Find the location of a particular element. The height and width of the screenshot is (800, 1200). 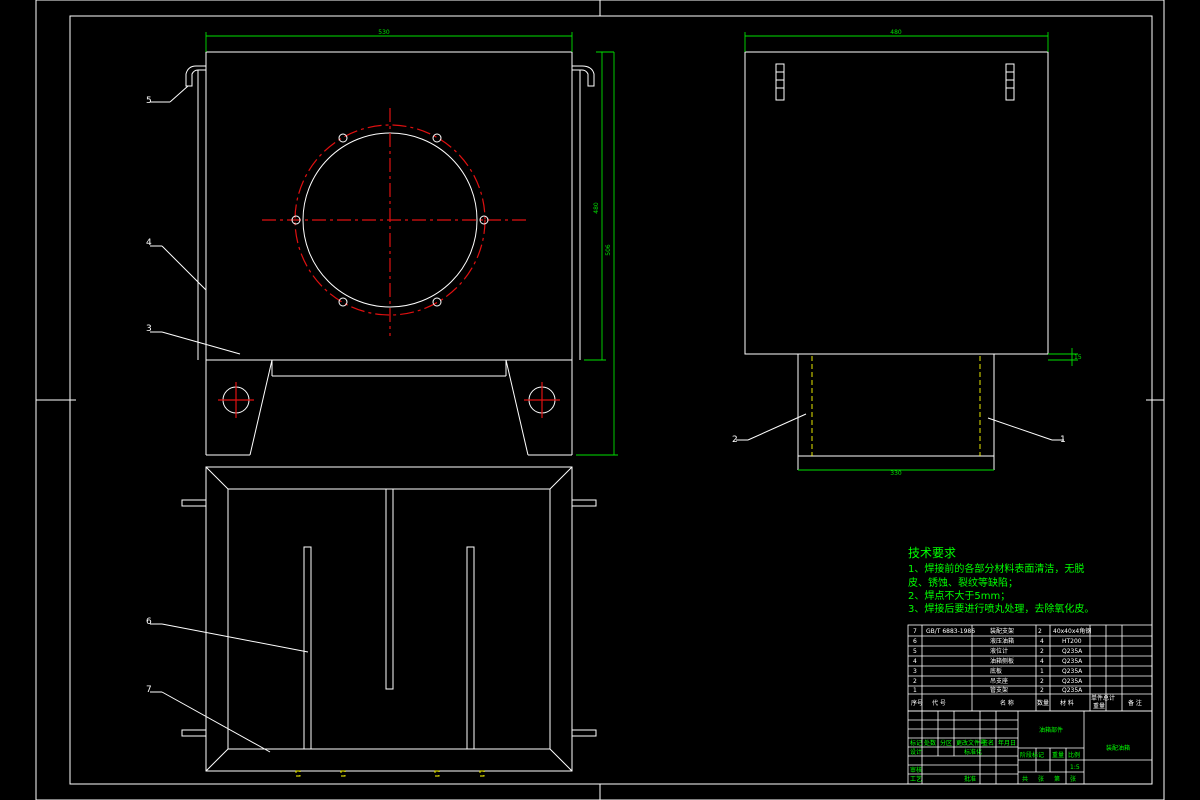

table-row: 4 油箱侧板 4 Q235A is located at coordinates (998, 661).